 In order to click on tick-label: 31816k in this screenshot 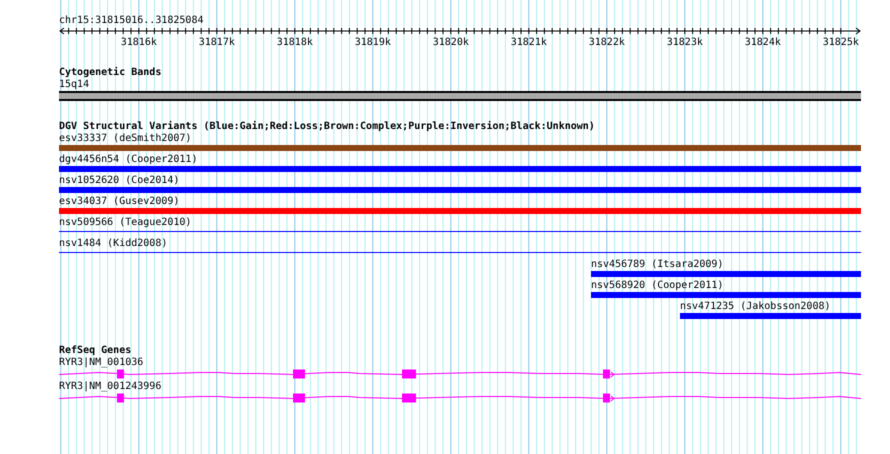, I will do `click(138, 43)`.